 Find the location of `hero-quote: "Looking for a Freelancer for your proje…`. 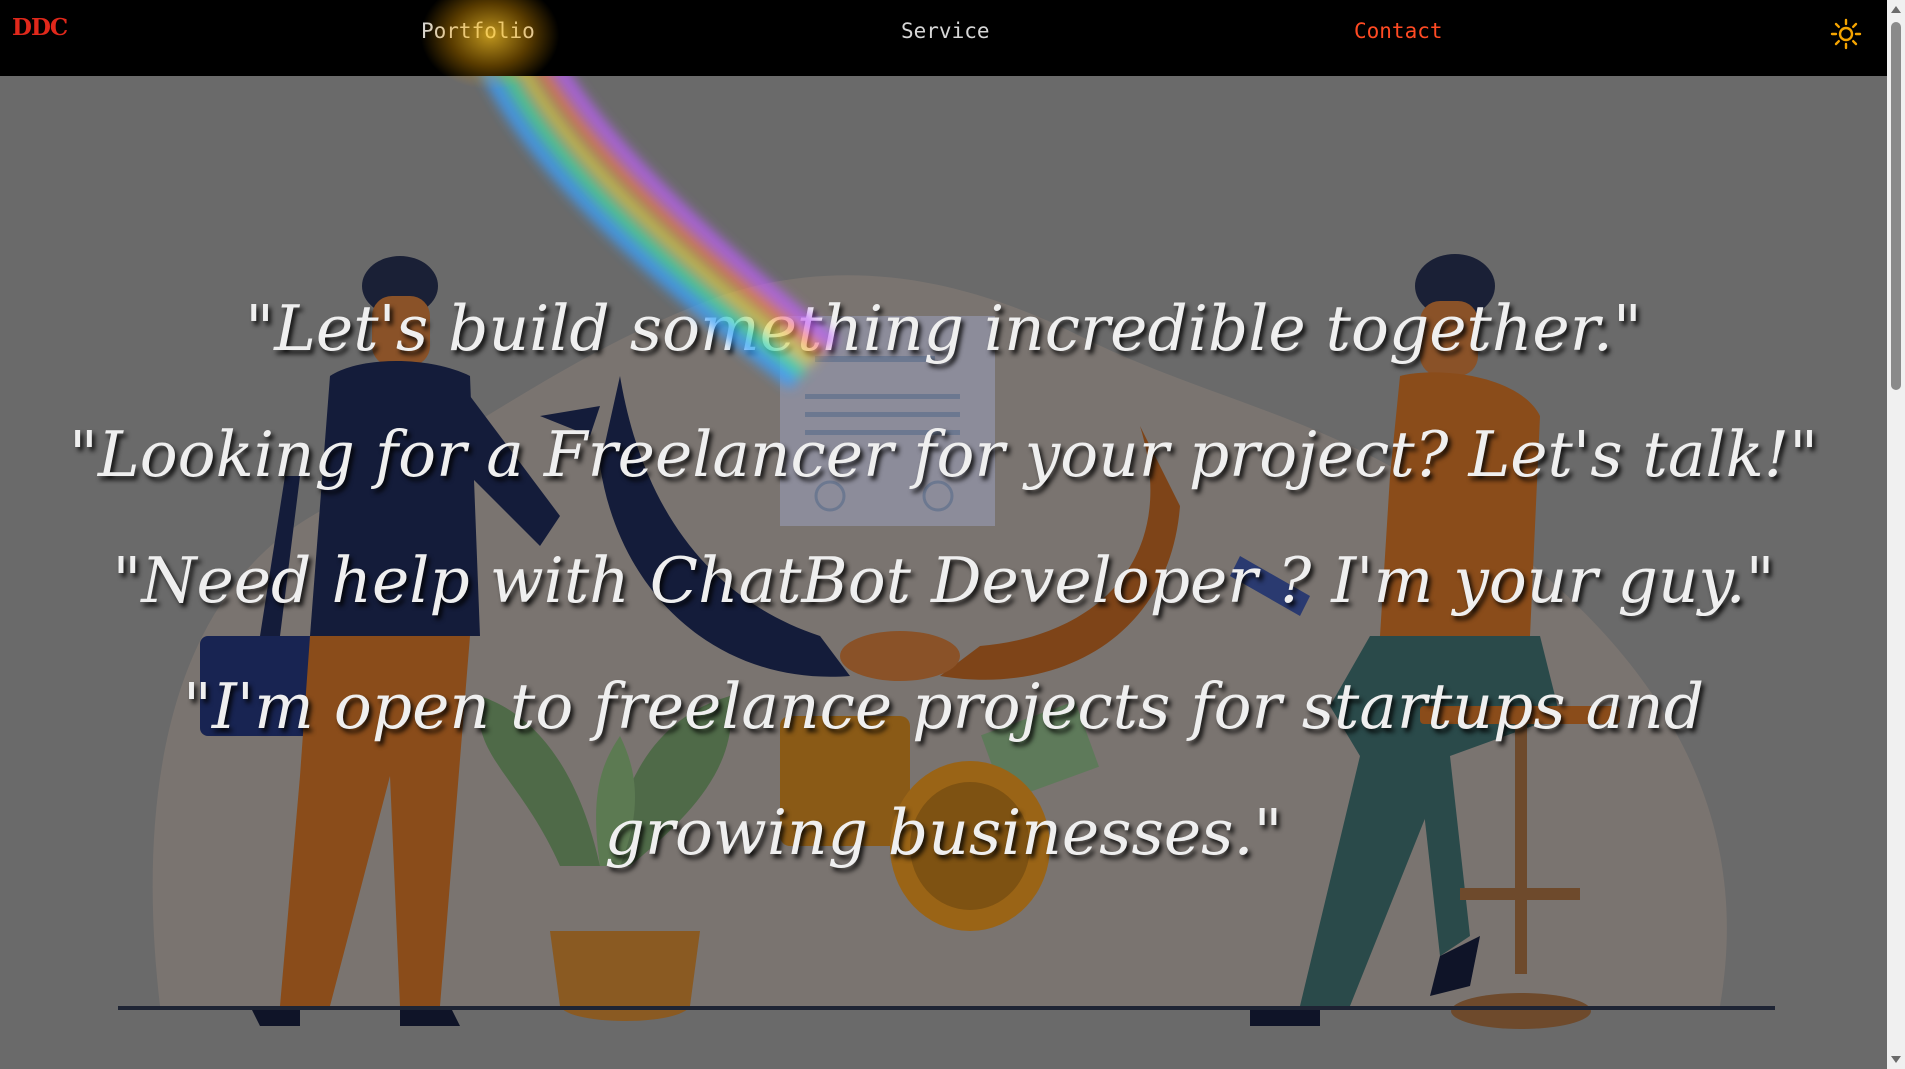

hero-quote: "Looking for a Freelancer for your proje… is located at coordinates (943, 454).